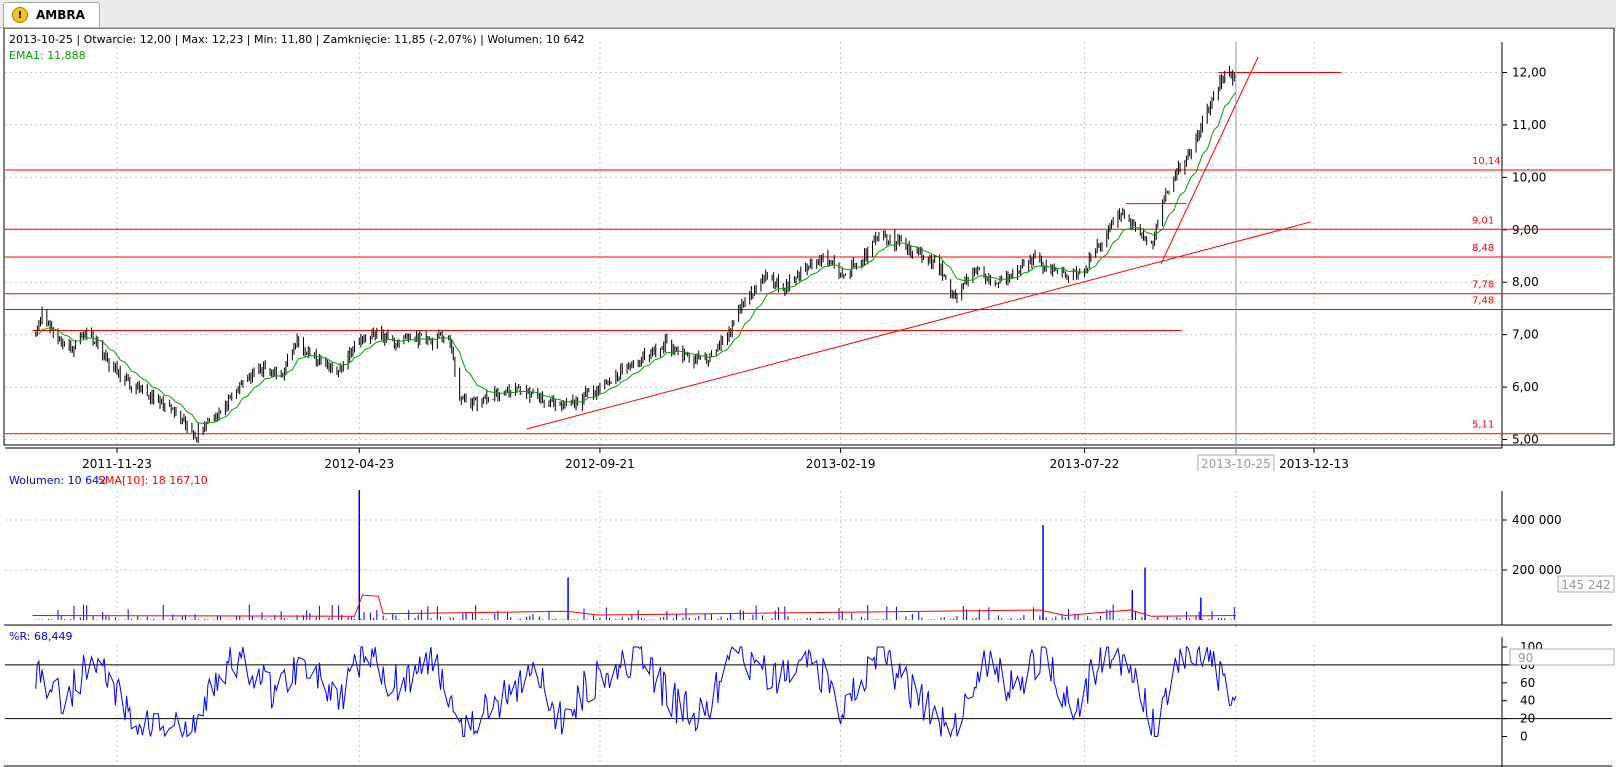 Image resolution: width=1616 pixels, height=767 pixels. I want to click on cursor-value-label: 90, so click(1525, 658).